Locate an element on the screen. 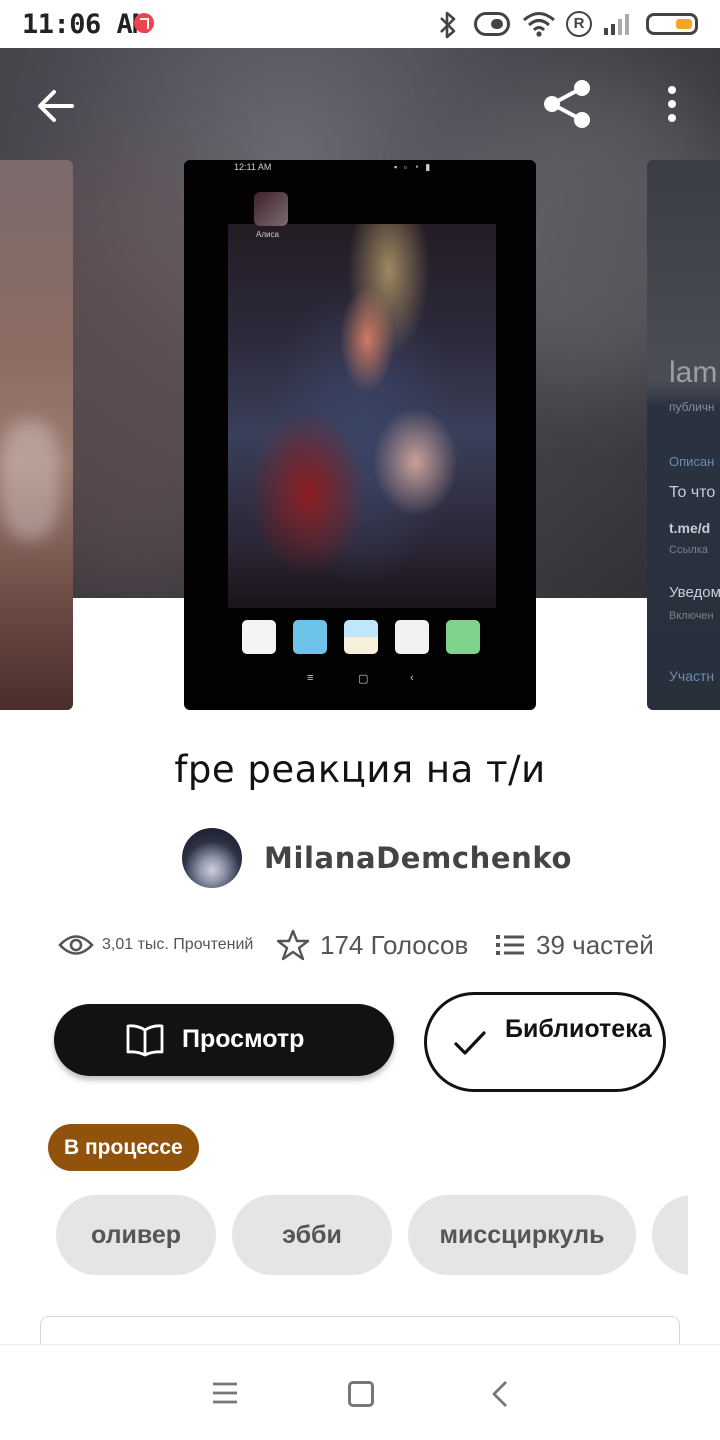 This screenshot has width=720, height=1440. cover-mini-camera-icon is located at coordinates (412, 637).